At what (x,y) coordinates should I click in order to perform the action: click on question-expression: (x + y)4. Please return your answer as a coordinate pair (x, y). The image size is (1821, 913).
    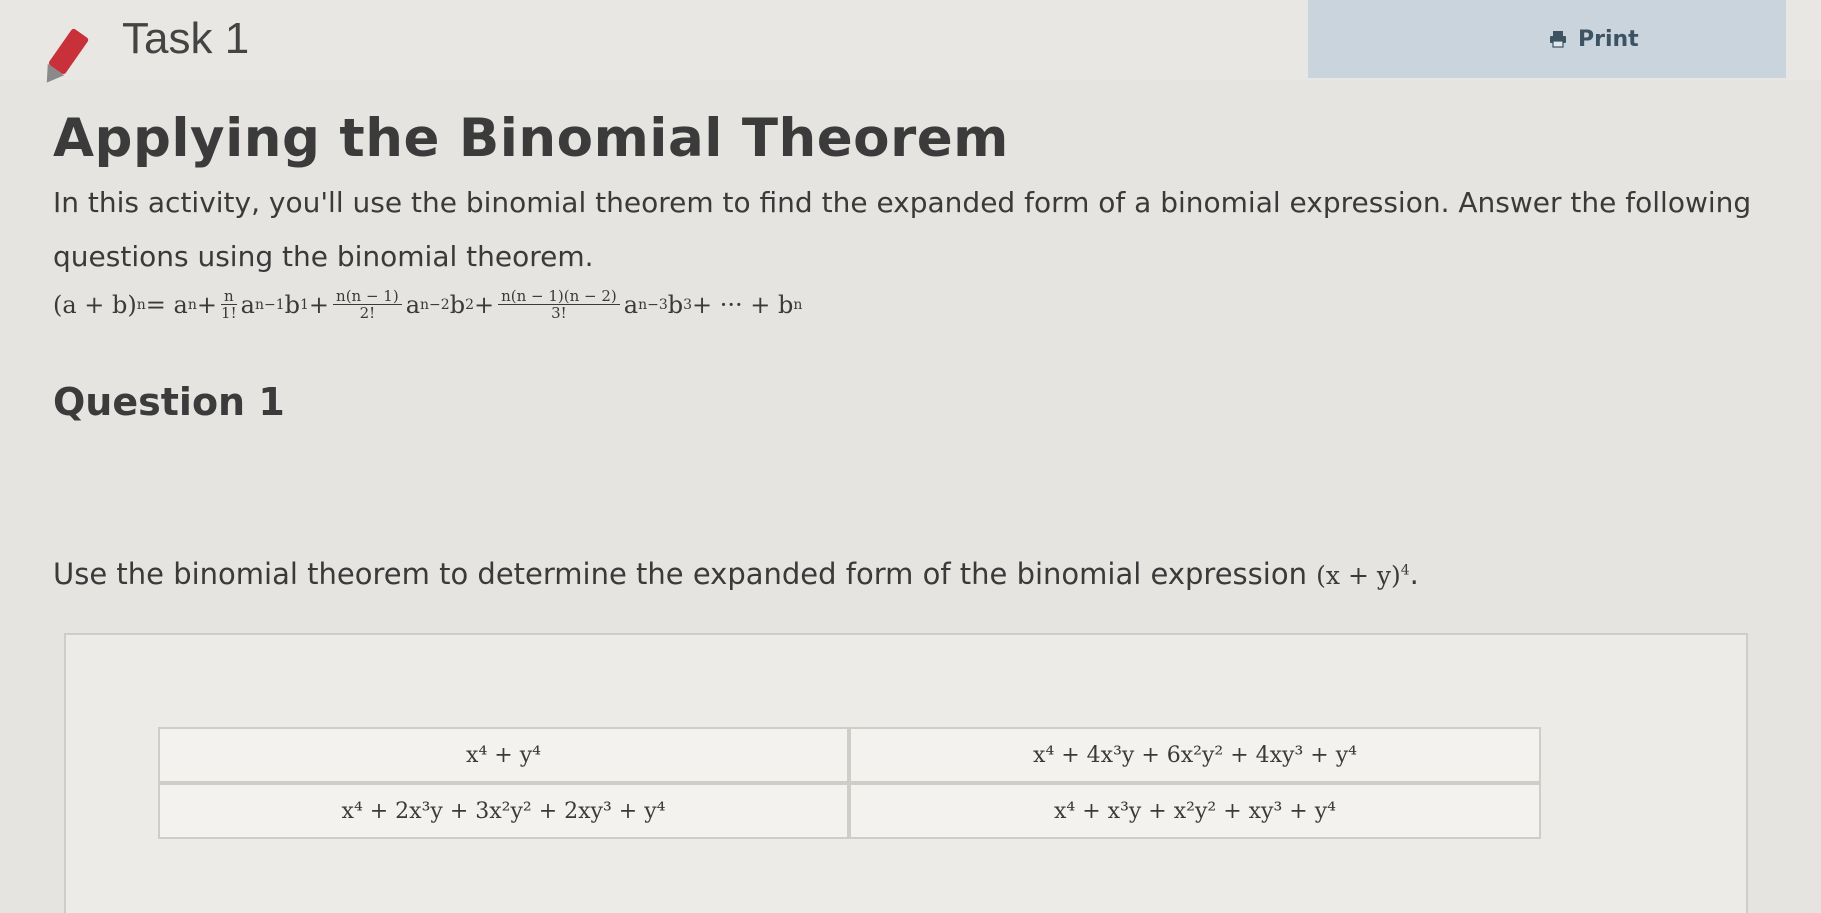
    Looking at the image, I should click on (1363, 575).